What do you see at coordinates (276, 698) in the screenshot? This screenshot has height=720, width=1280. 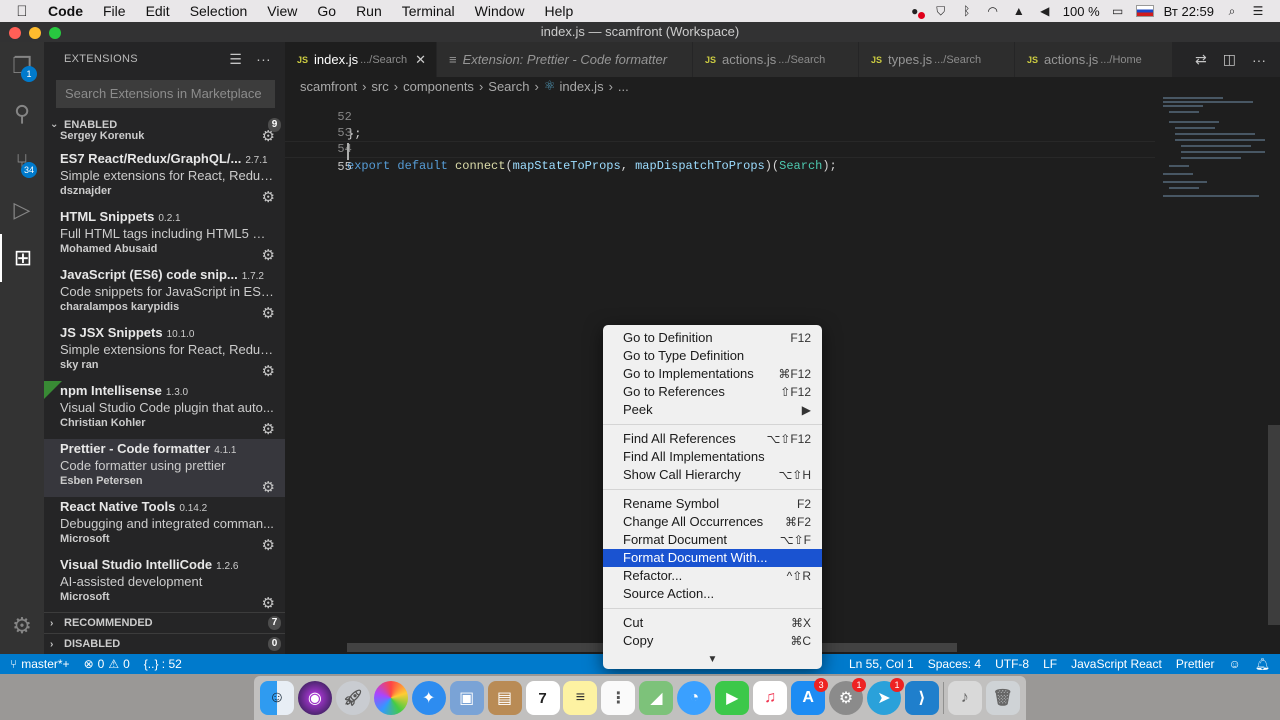 I see `finder-icon: ☺` at bounding box center [276, 698].